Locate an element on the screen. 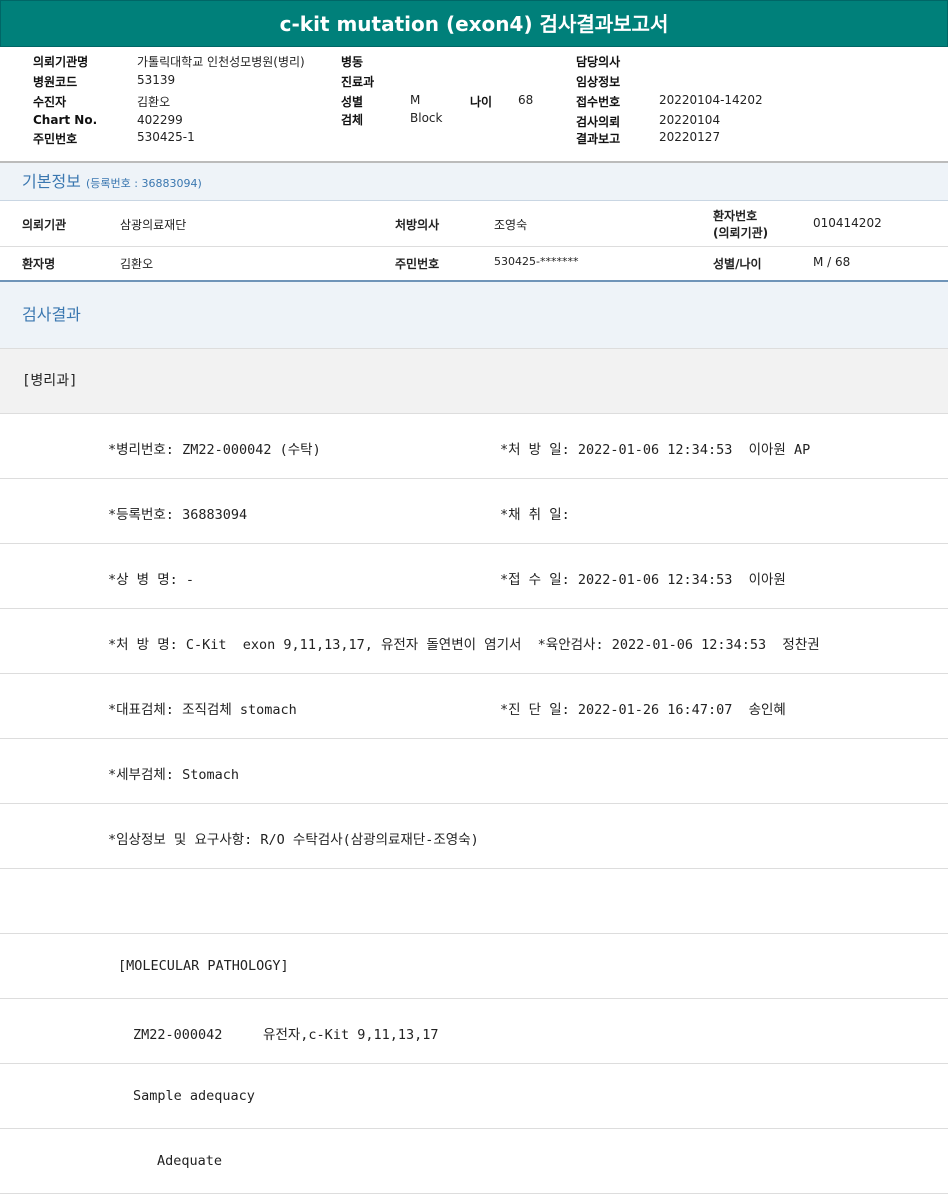  label: 병원코드 is located at coordinates (55, 82).